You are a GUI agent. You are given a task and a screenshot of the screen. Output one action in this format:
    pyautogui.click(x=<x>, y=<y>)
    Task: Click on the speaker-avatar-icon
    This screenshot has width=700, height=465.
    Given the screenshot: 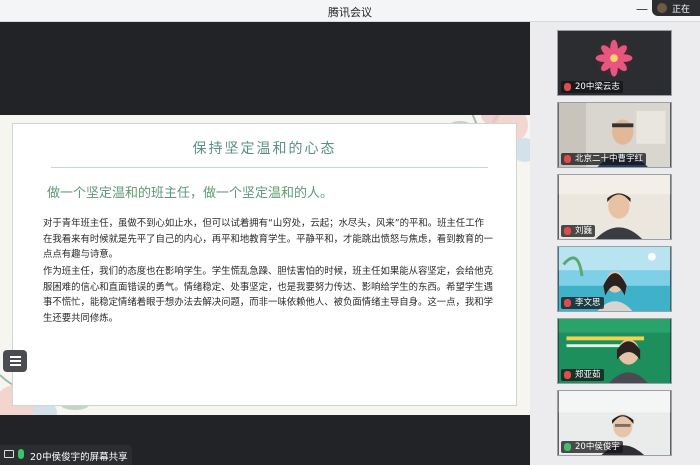 What is the action you would take?
    pyautogui.click(x=662, y=8)
    